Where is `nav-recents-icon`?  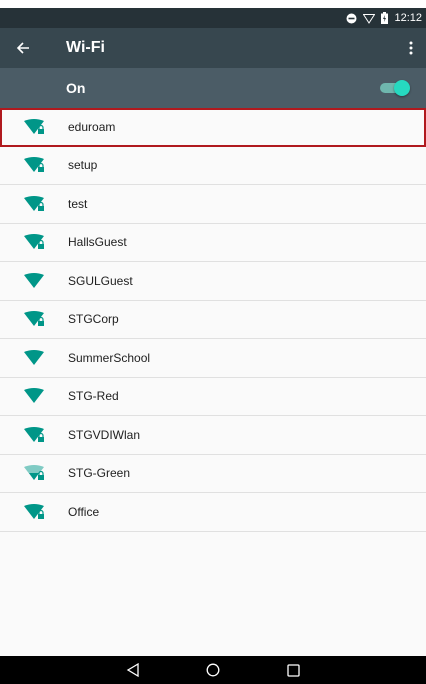
nav-recents-icon is located at coordinates (293, 670).